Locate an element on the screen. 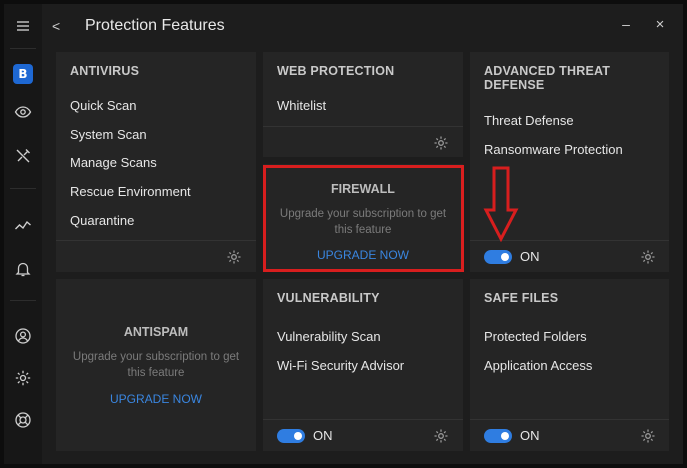 The image size is (687, 468). rail-utilities-button is located at coordinates (23, 156).